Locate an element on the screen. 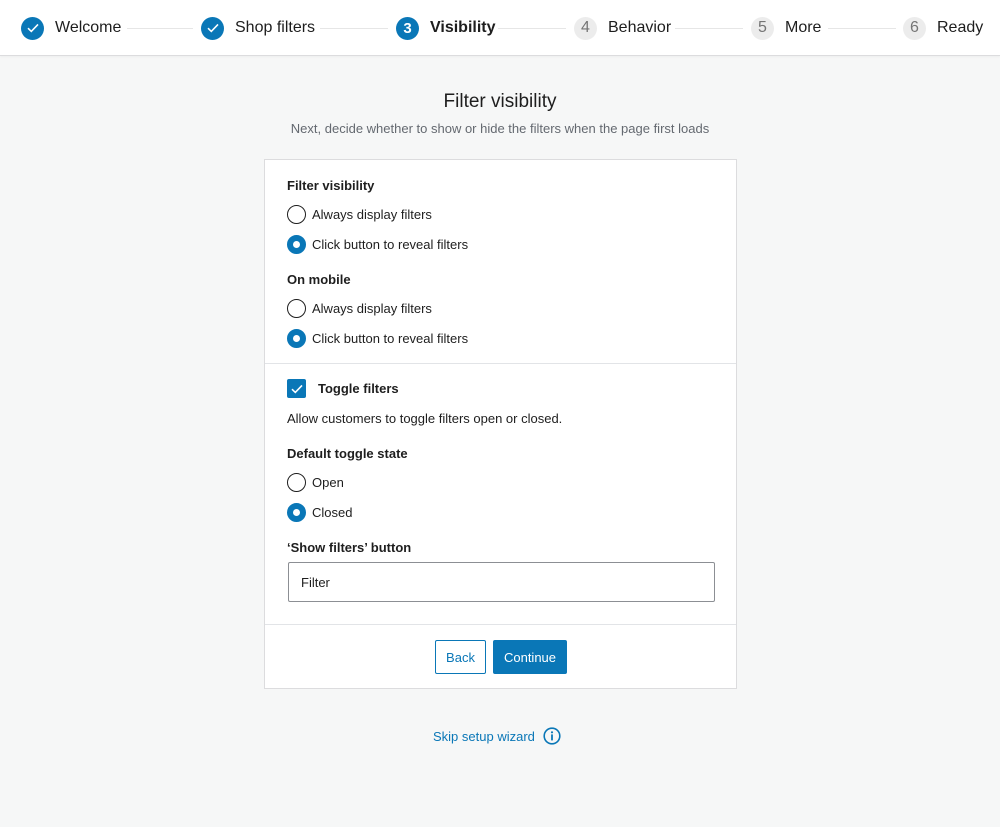  continue-button: Continue is located at coordinates (530, 657).